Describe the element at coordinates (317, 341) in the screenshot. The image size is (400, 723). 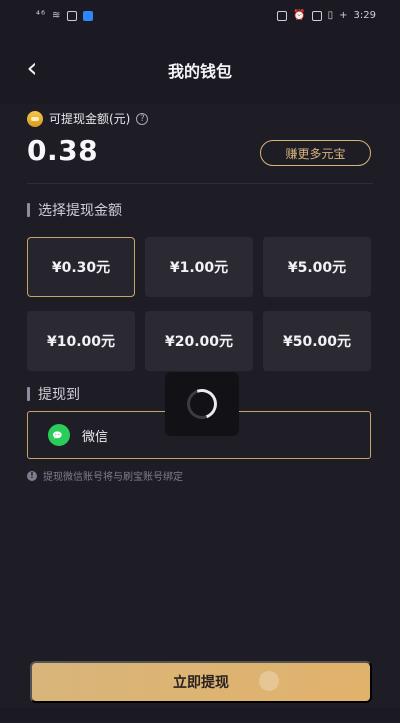
I see `amount-option-50-00: ¥50.00元` at that location.